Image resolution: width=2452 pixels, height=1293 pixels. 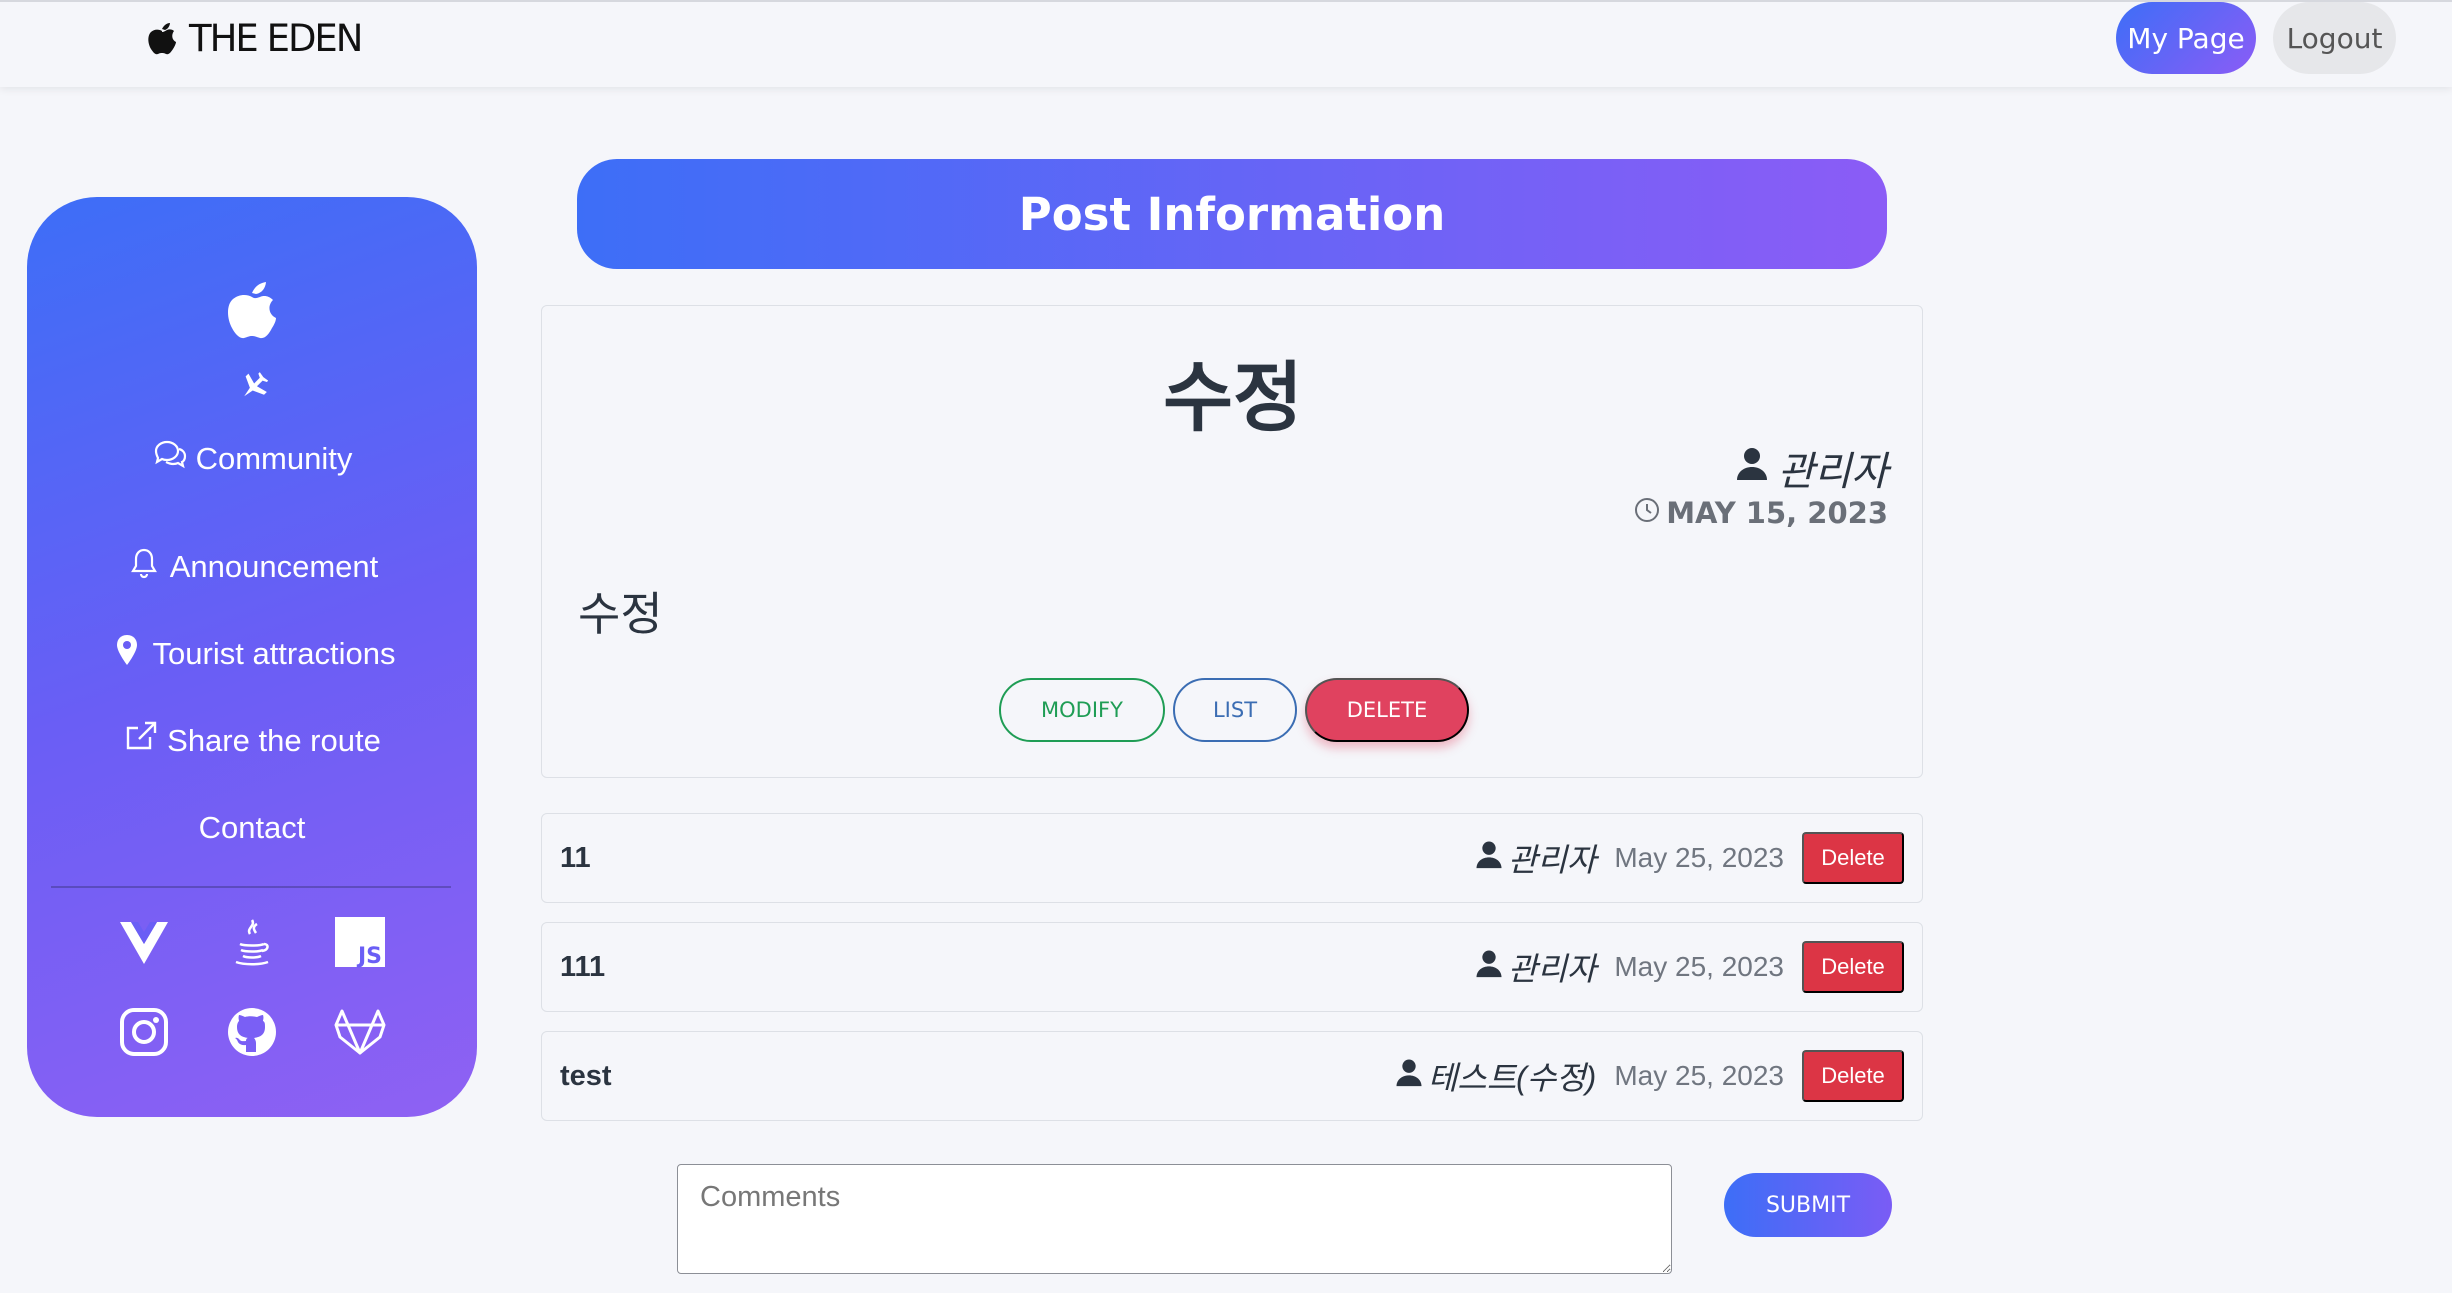 What do you see at coordinates (252, 387) in the screenshot?
I see `plane-icon` at bounding box center [252, 387].